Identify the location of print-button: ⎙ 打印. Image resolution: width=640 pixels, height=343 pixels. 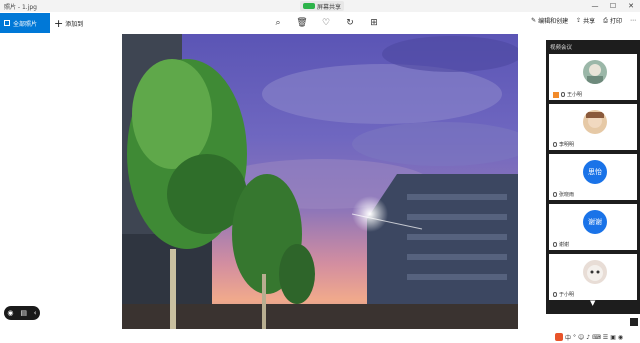
(612, 21).